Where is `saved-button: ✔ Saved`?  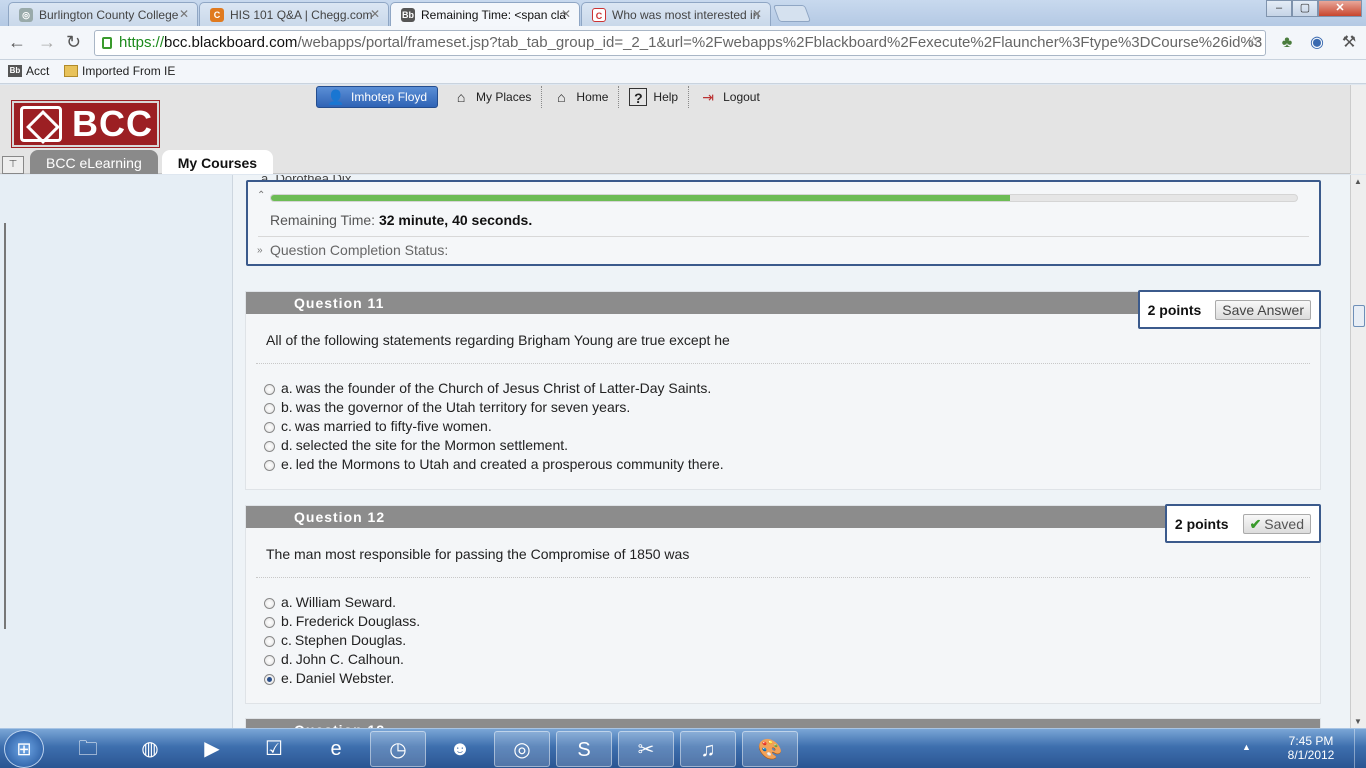
saved-button: ✔ Saved is located at coordinates (1276, 523).